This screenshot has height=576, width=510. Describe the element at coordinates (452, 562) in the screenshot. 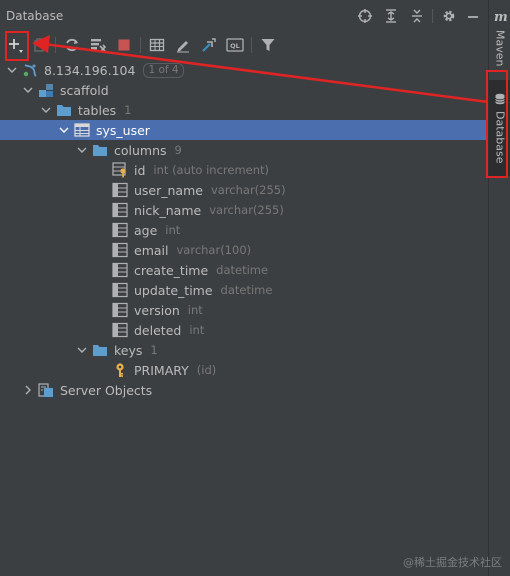

I see `watermark: @稀土掘金技术社区` at that location.